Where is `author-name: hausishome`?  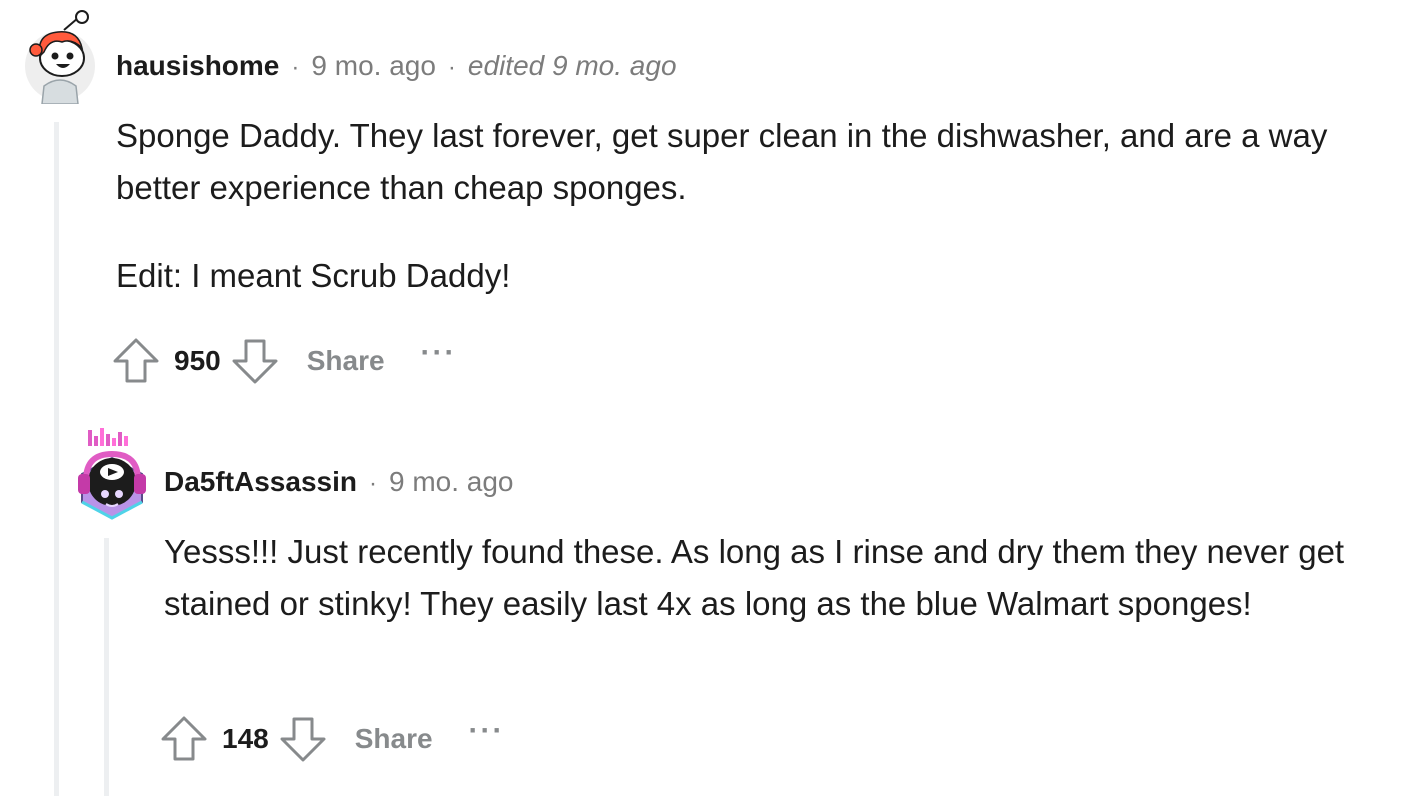
author-name: hausishome is located at coordinates (197, 66).